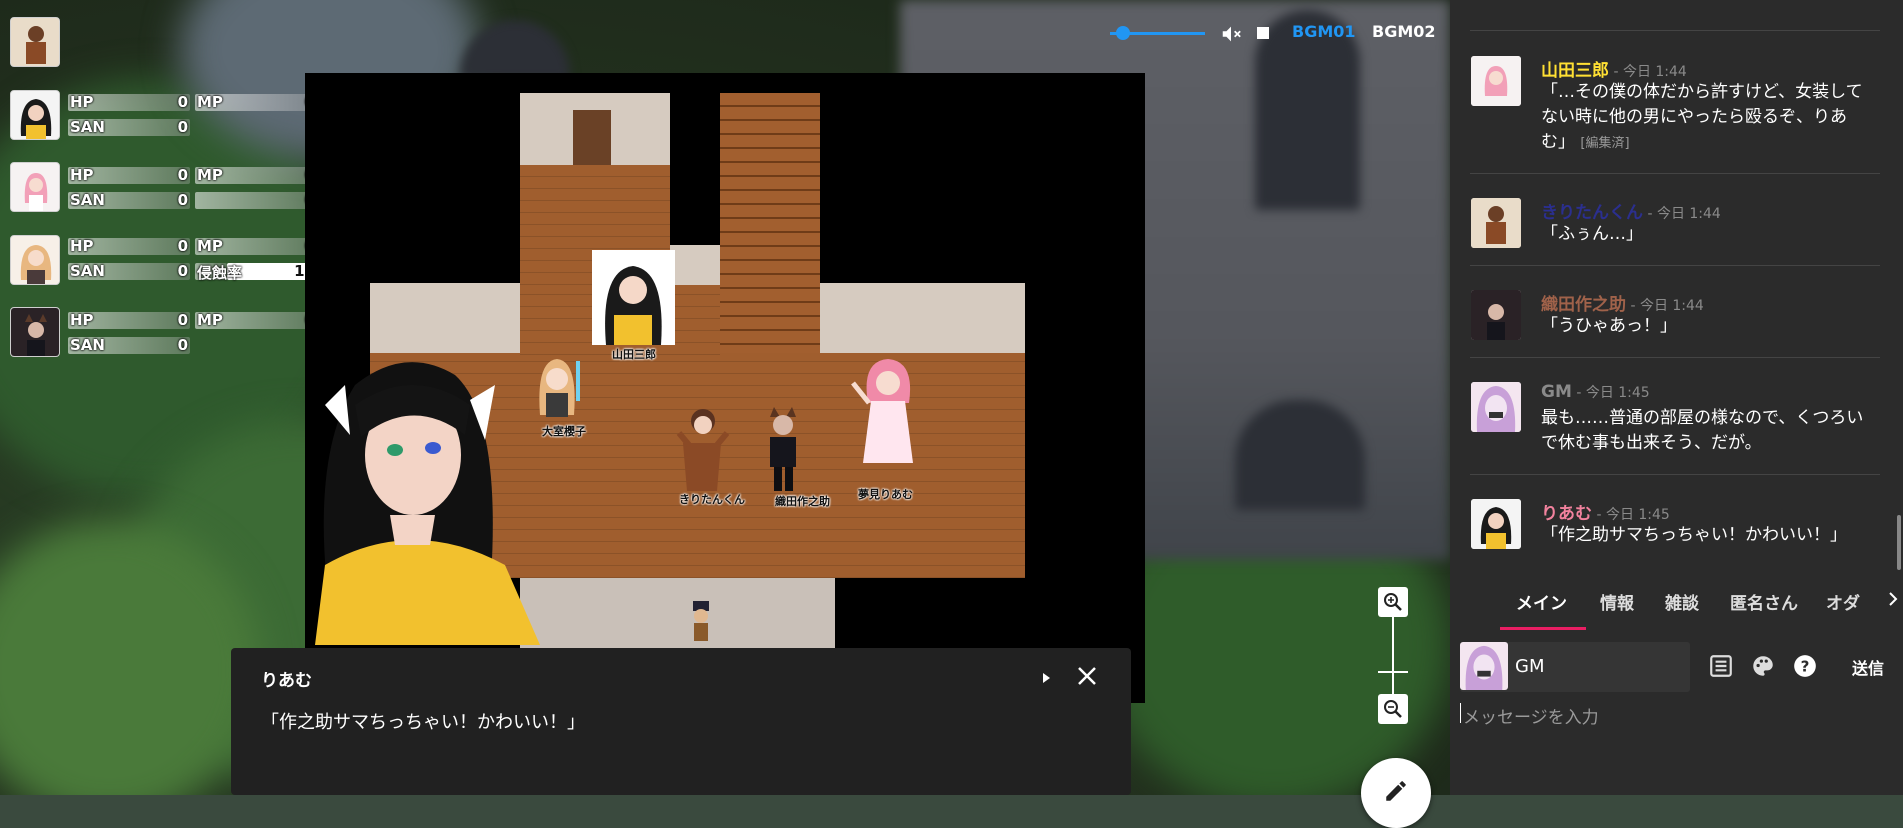 The image size is (1903, 828). What do you see at coordinates (1046, 679) in the screenshot?
I see `dialog-next-icon` at bounding box center [1046, 679].